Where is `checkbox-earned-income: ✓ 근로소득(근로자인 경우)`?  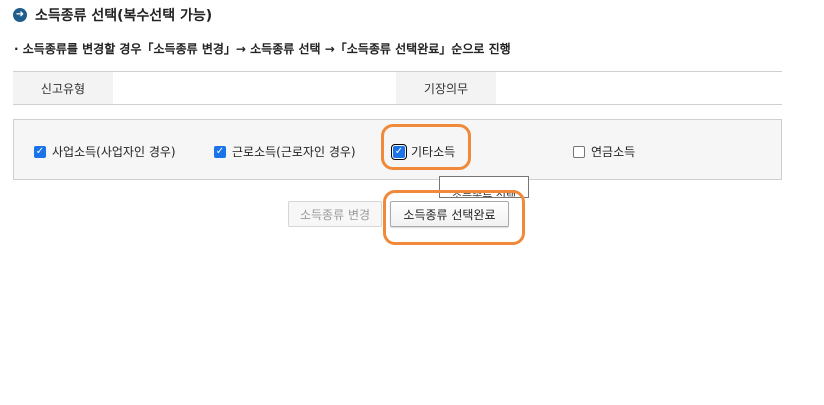 checkbox-earned-income: ✓ 근로소득(근로자인 경우) is located at coordinates (285, 151).